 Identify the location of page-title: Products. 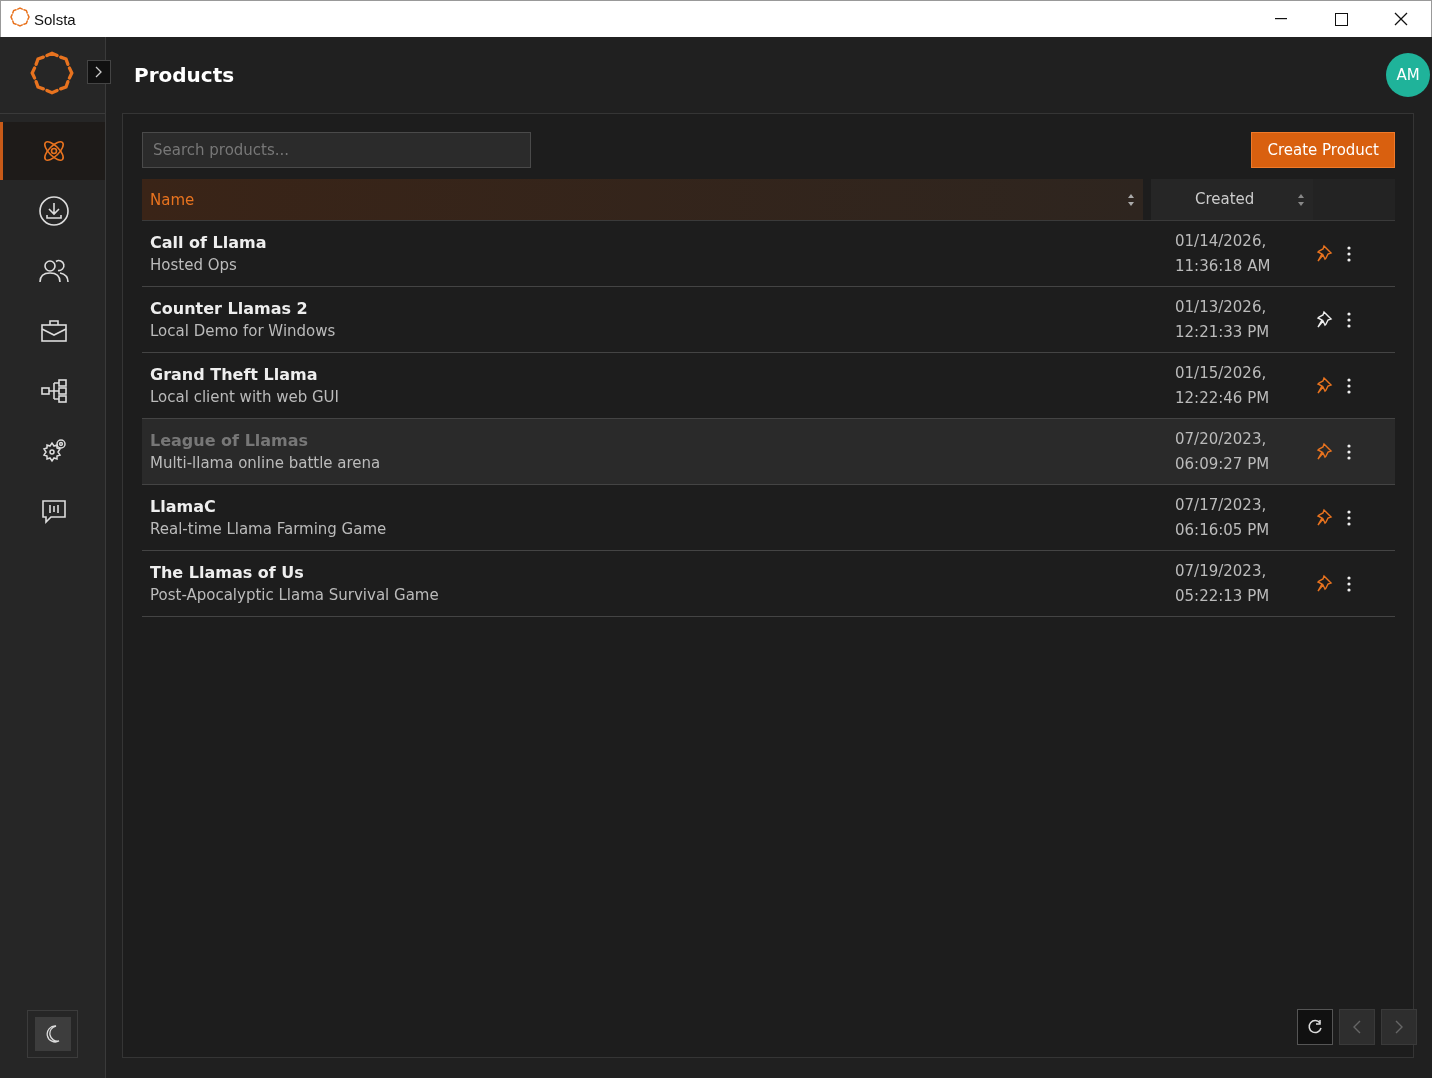
(184, 75).